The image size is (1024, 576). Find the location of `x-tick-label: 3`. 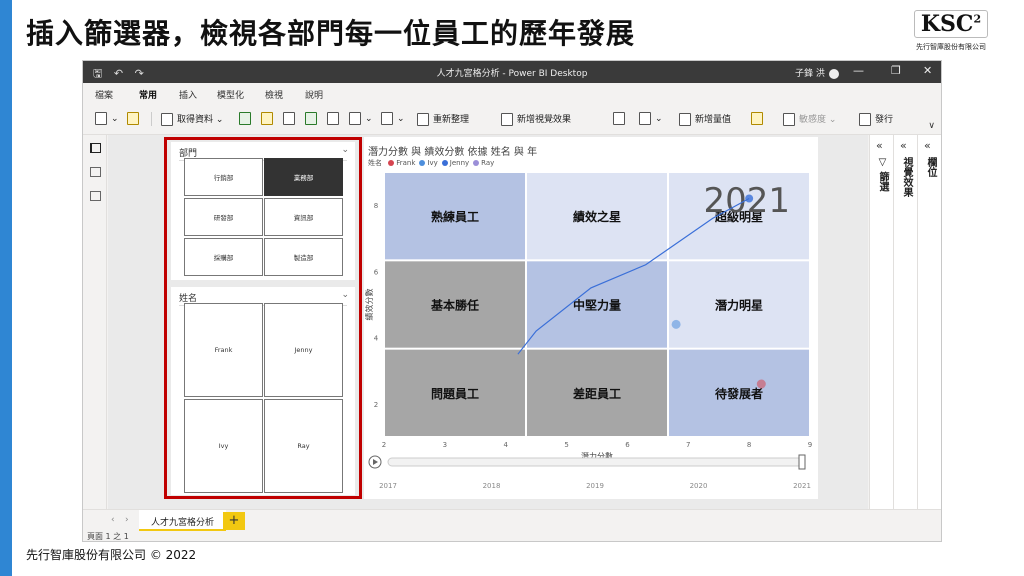

x-tick-label: 3 is located at coordinates (445, 445).